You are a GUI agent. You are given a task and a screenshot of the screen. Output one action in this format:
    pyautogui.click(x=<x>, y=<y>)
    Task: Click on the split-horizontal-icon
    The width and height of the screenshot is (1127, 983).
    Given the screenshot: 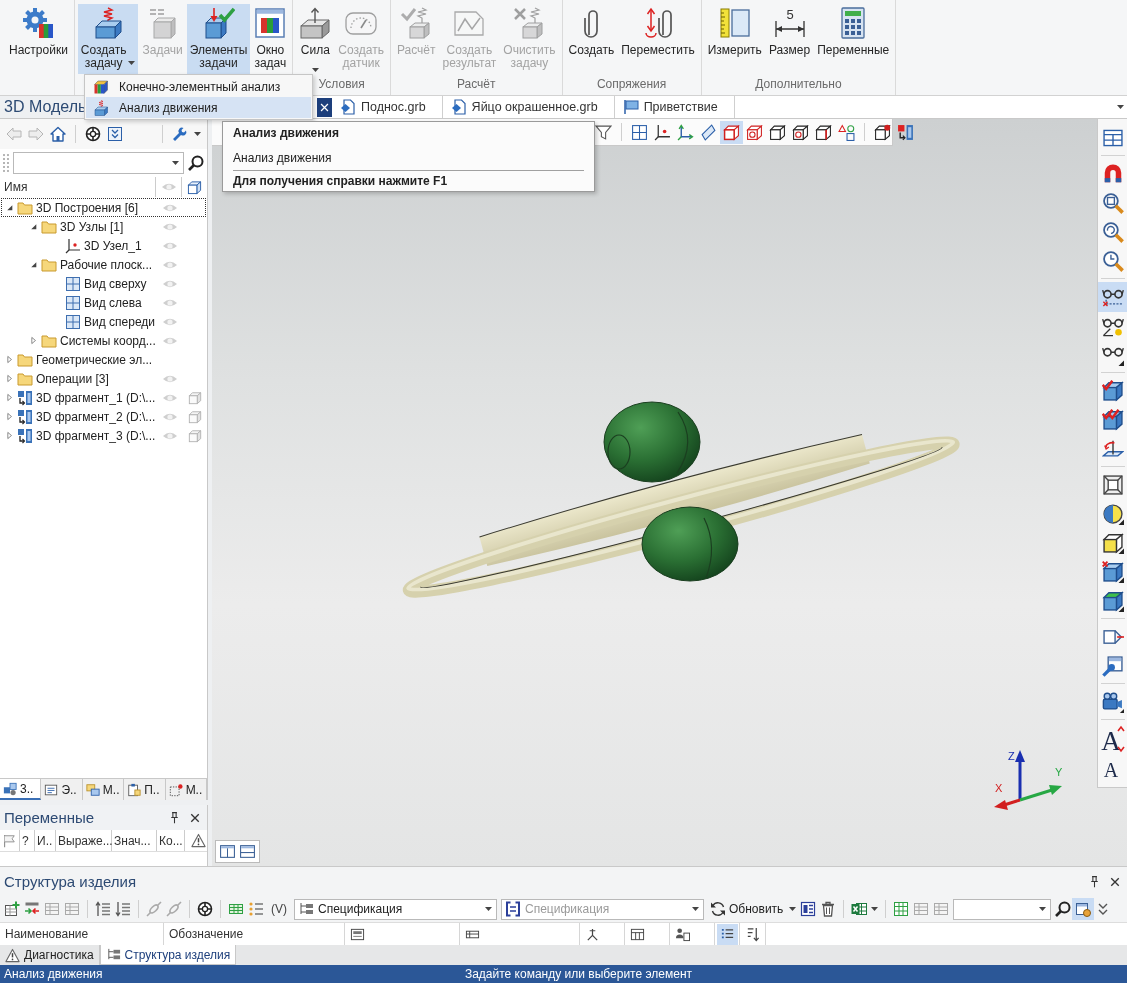 What is the action you would take?
    pyautogui.click(x=247, y=851)
    